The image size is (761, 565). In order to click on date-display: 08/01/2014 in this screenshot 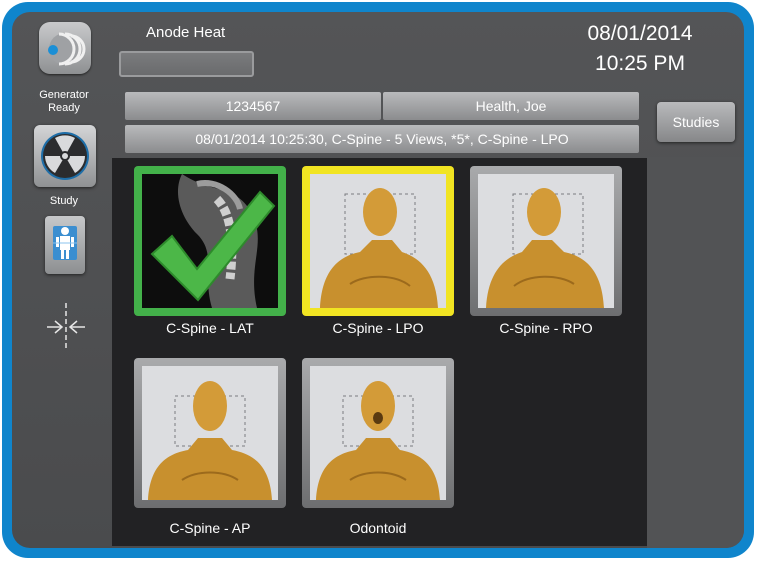, I will do `click(640, 33)`.